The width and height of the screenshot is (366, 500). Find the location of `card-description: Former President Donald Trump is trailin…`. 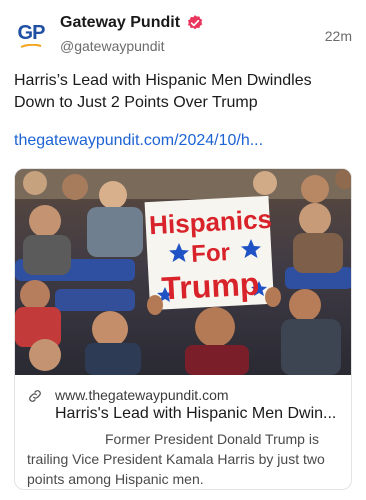

card-description: Former President Donald Trump is trailin… is located at coordinates (176, 459).